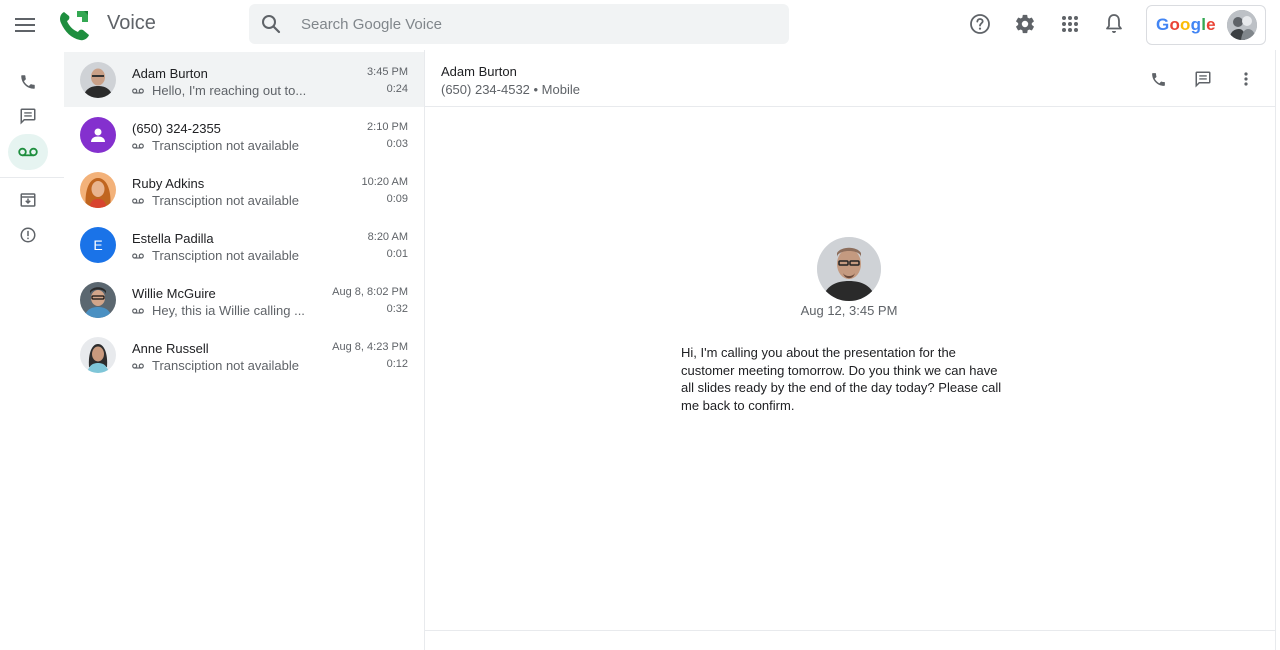 This screenshot has width=1280, height=650. Describe the element at coordinates (131, 23) in the screenshot. I see `app-title: Voice` at that location.